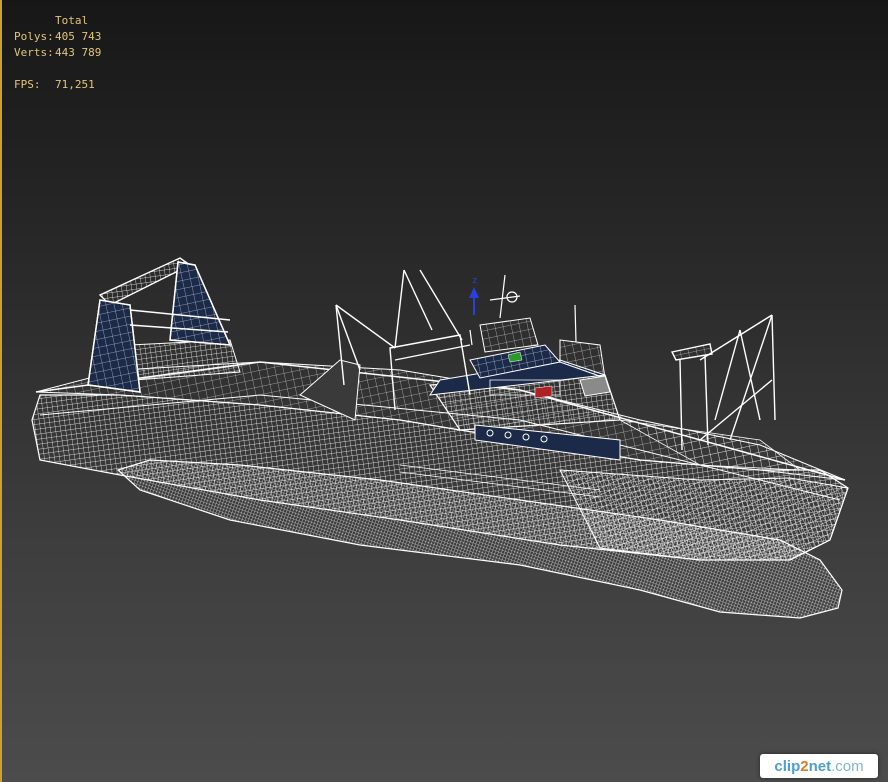  I want to click on verts-label: Verts:, so click(34, 52).